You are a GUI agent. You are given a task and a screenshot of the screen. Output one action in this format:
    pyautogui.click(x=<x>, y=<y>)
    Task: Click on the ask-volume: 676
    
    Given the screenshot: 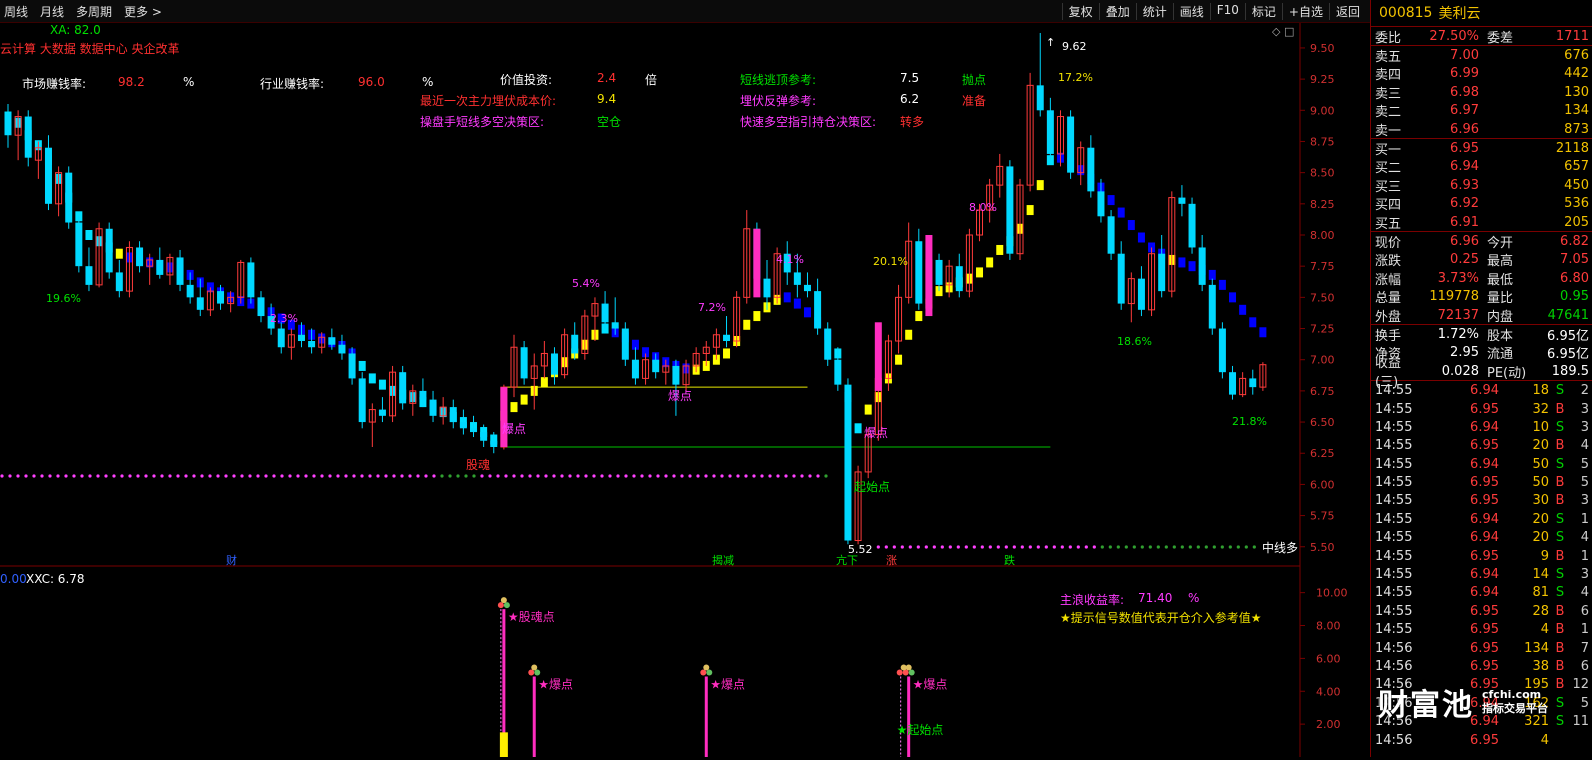 What is the action you would take?
    pyautogui.click(x=1576, y=56)
    